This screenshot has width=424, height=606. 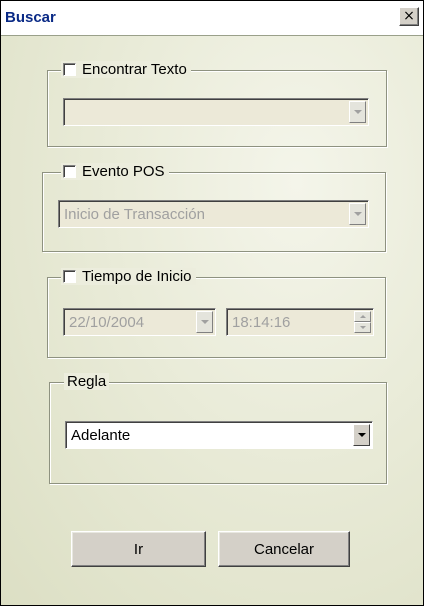 I want to click on rule-combo: Adelante, so click(x=219, y=435).